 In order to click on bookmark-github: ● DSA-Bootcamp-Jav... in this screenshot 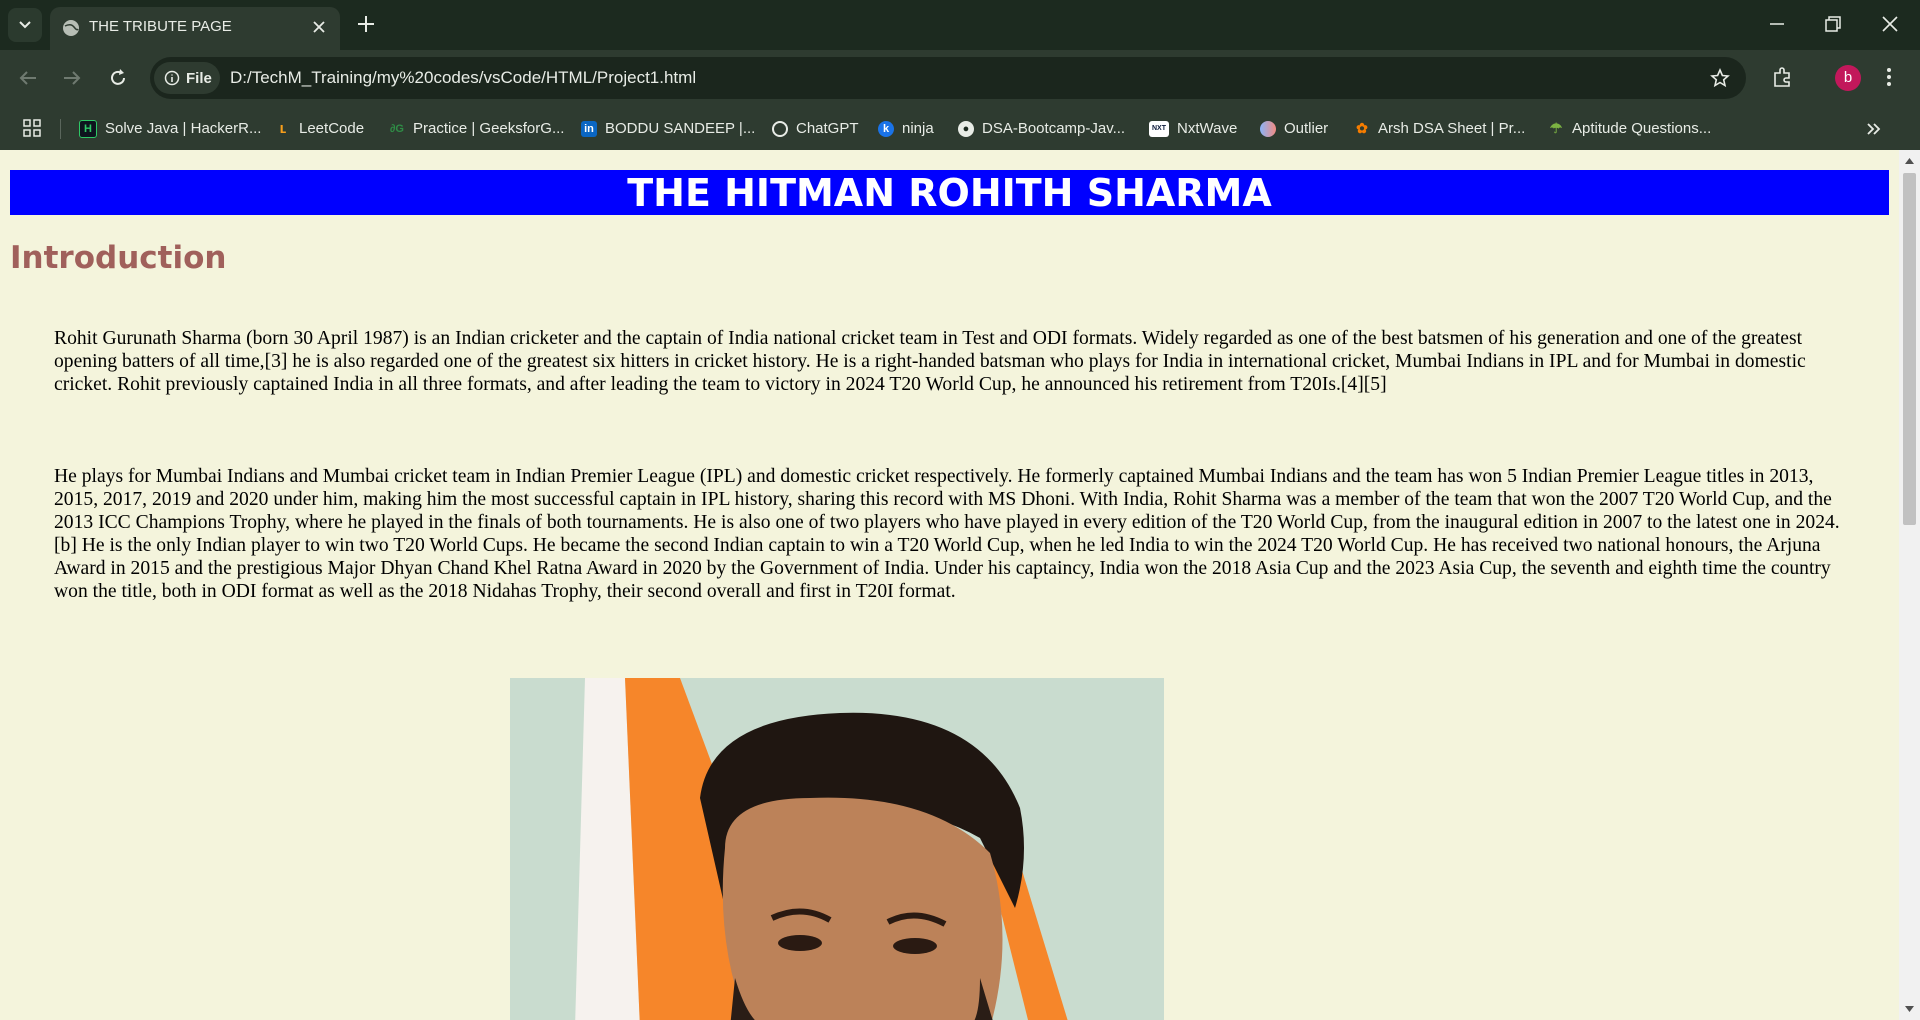, I will do `click(1041, 128)`.